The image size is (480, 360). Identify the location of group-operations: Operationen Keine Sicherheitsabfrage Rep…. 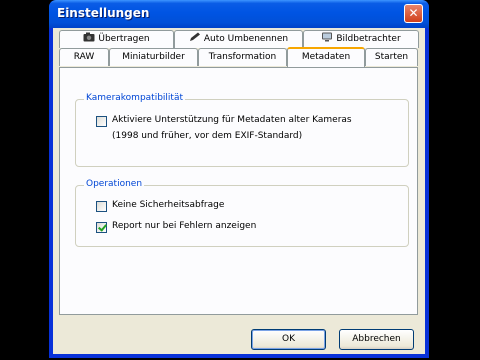
(242, 213).